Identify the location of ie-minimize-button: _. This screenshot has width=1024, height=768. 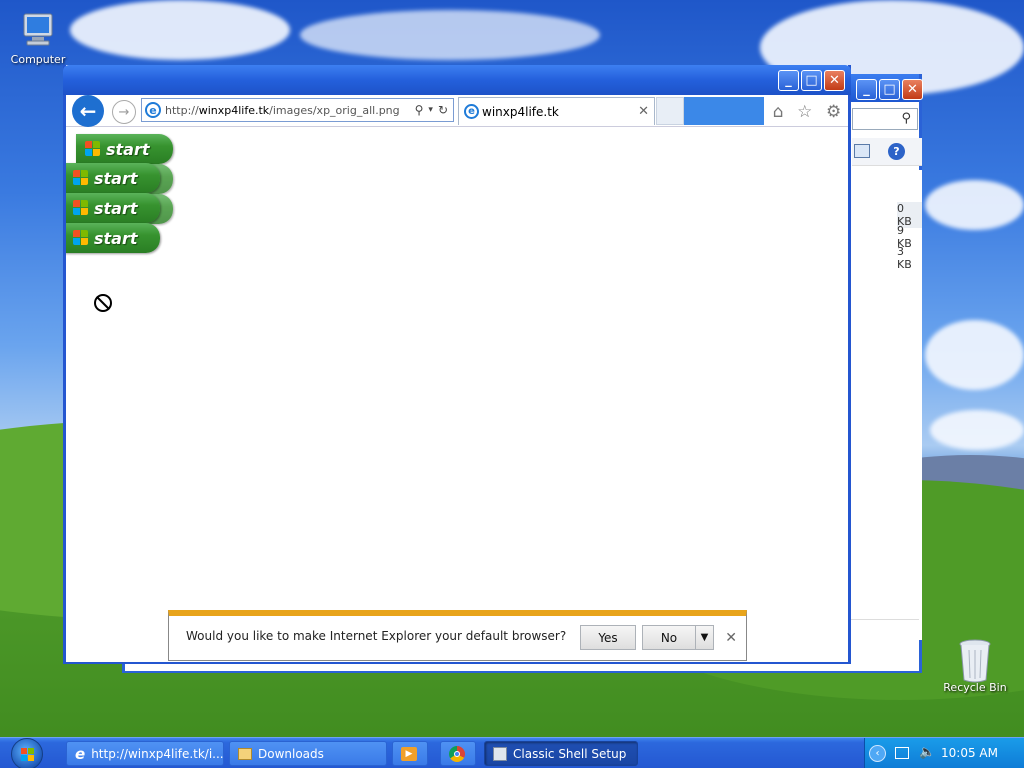
(788, 80).